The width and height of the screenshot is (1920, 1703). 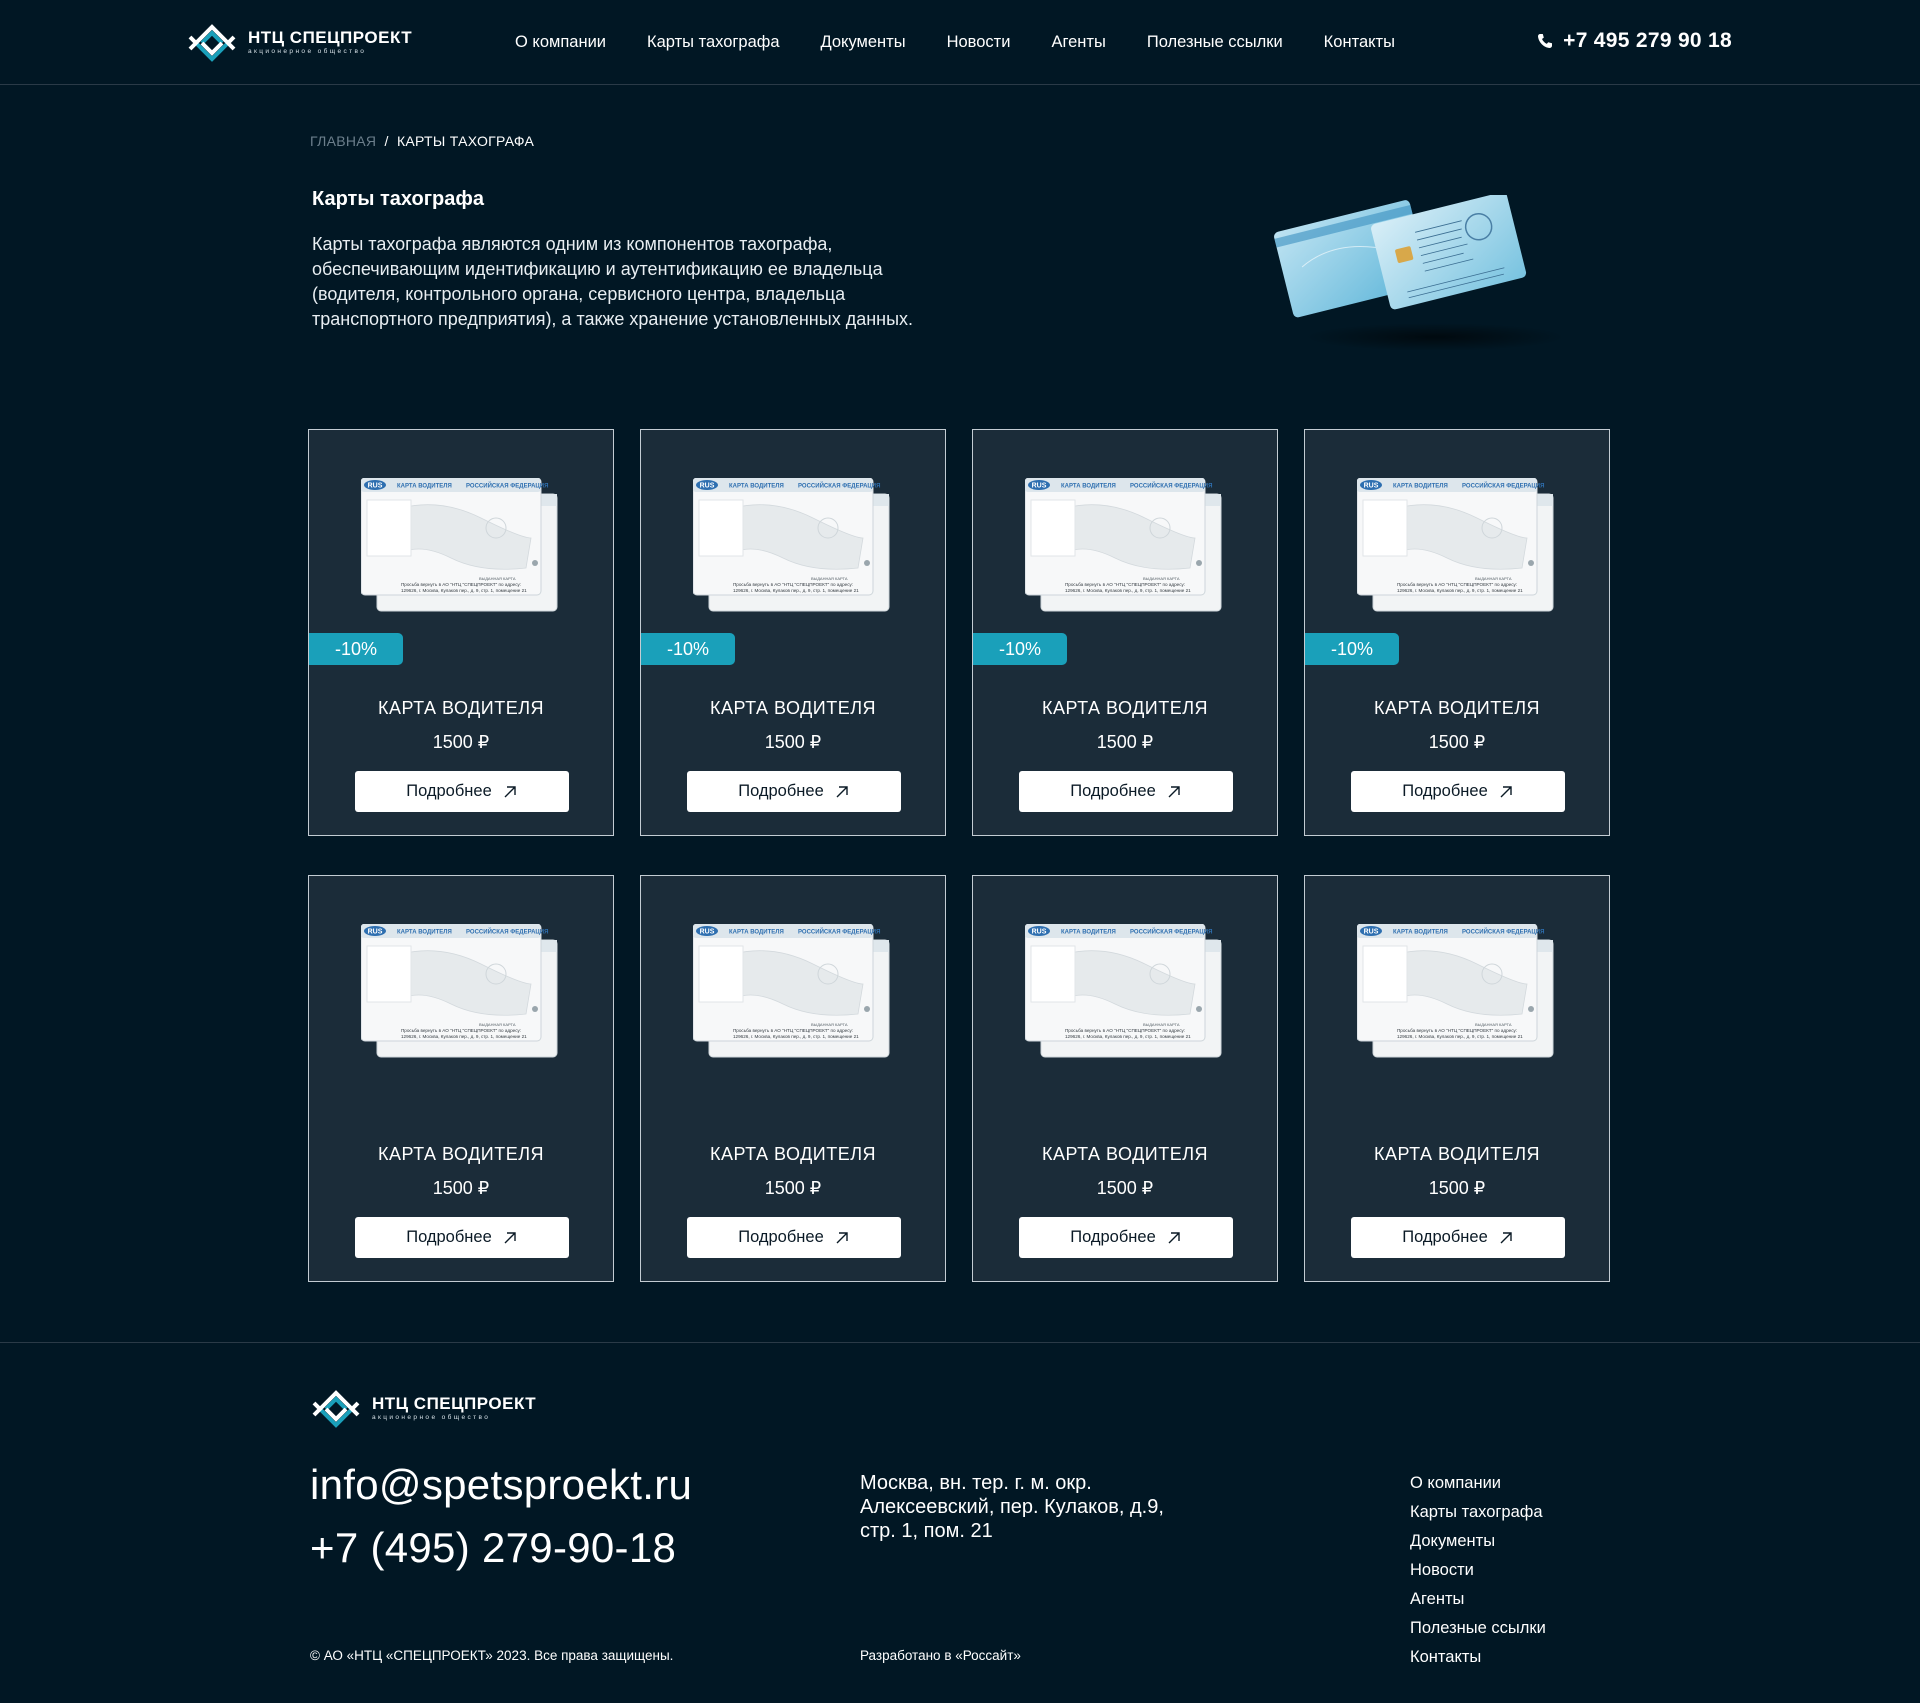 I want to click on page-title: Карты тахографа, so click(x=398, y=199).